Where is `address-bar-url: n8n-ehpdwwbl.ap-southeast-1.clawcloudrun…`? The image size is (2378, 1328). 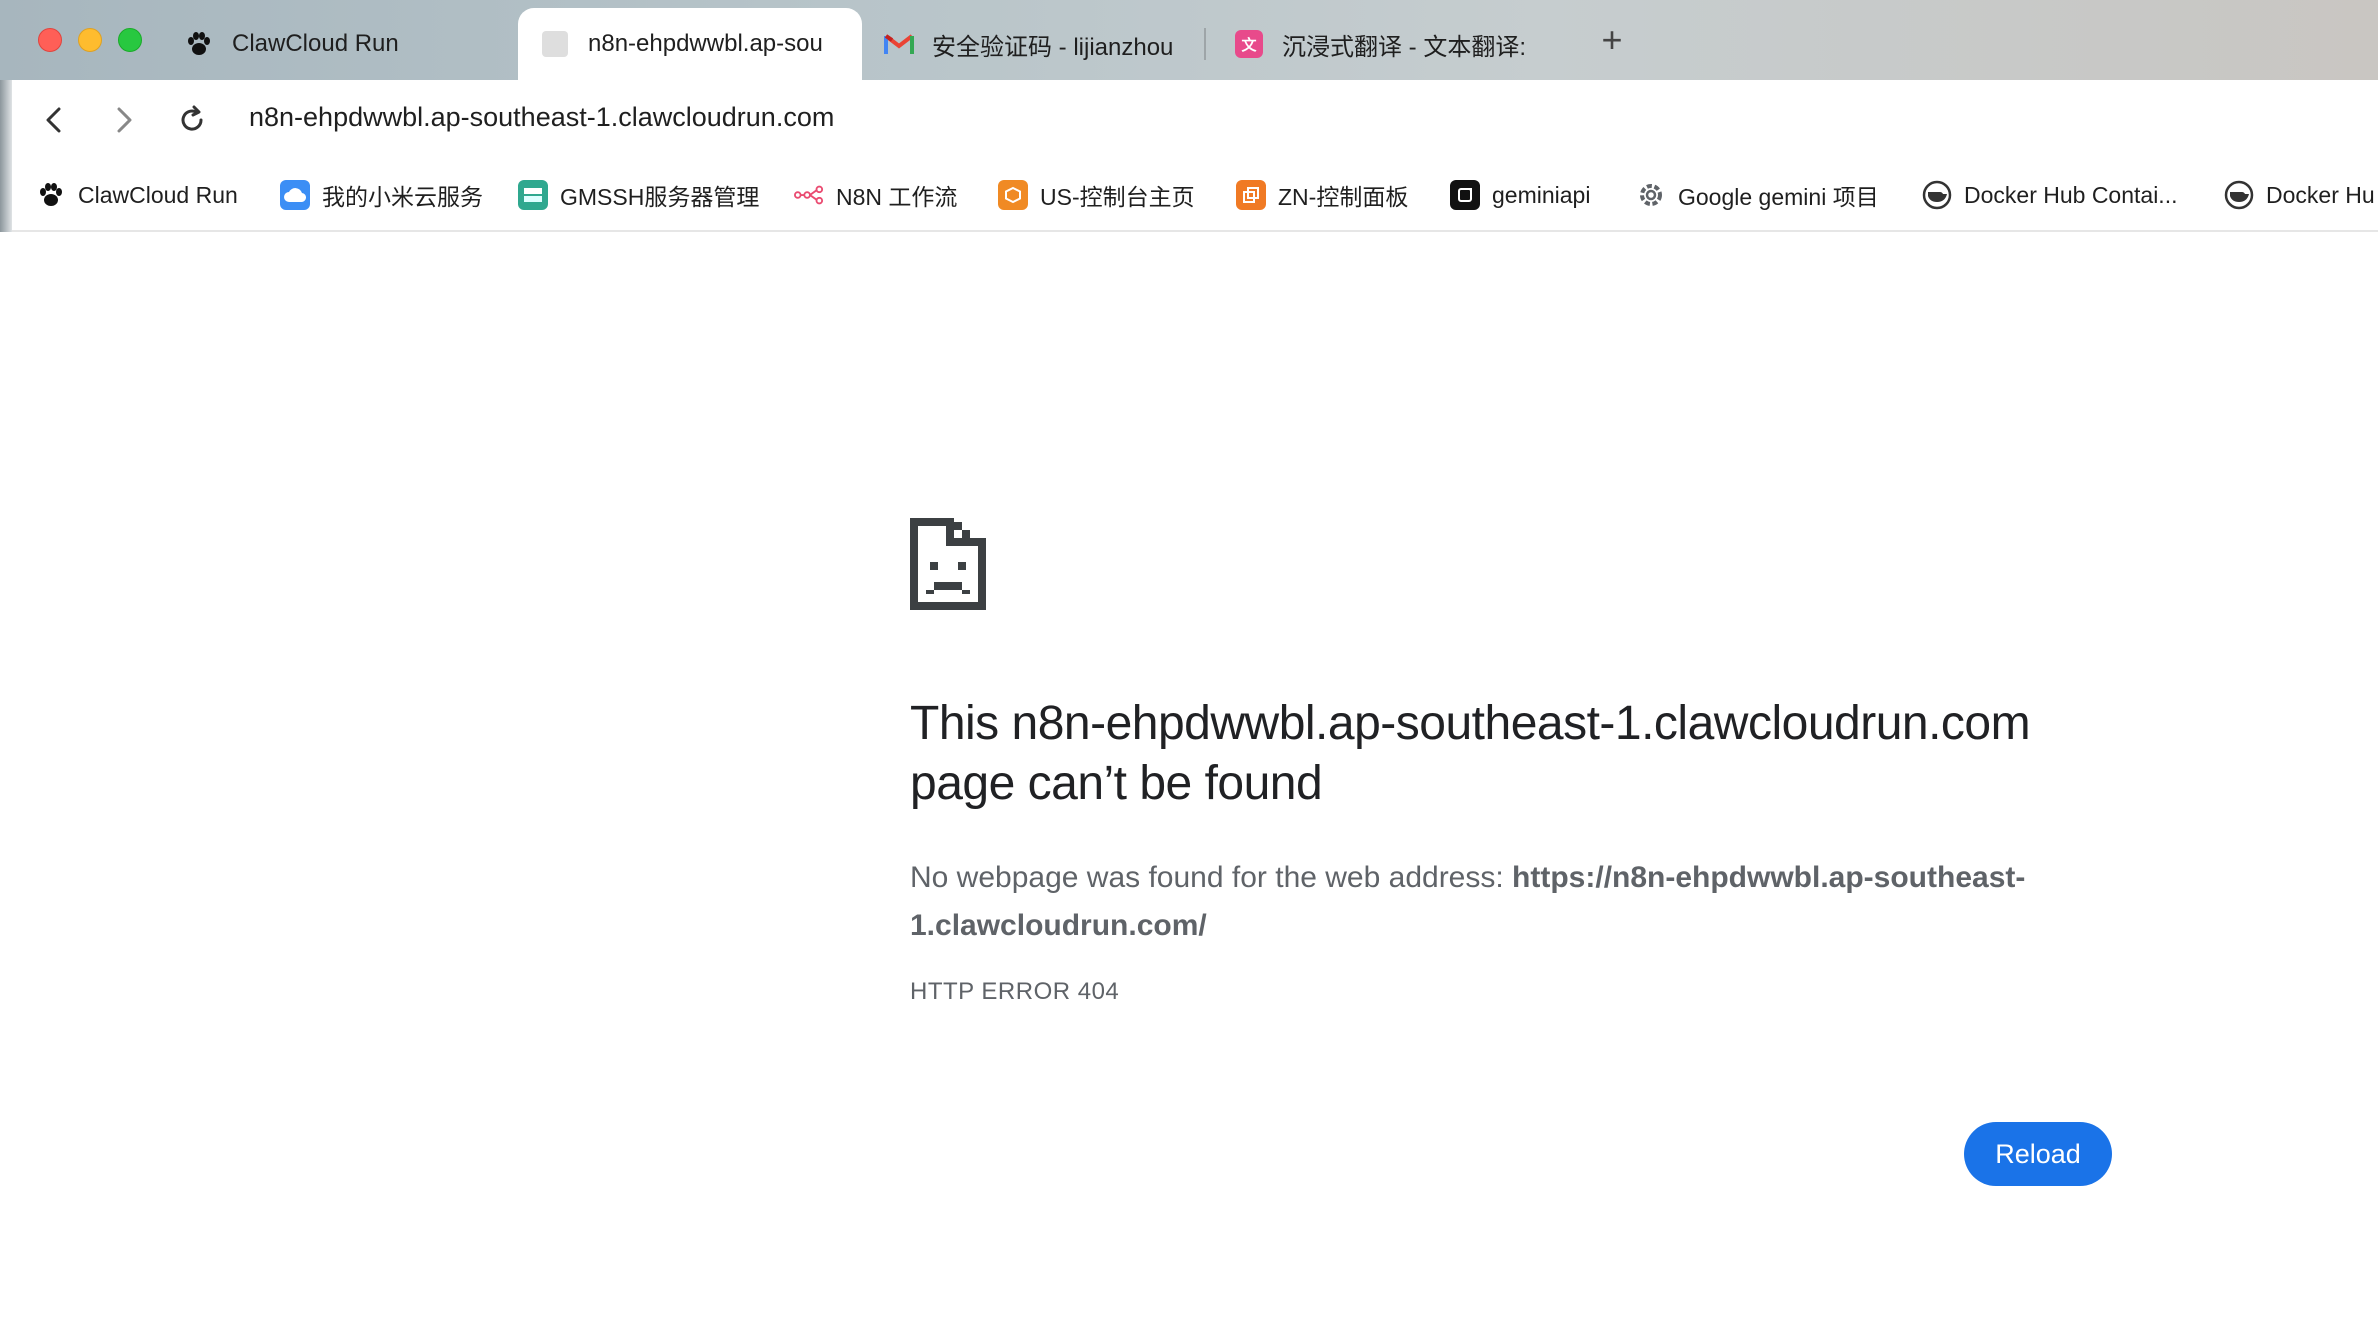 address-bar-url: n8n-ehpdwwbl.ap-southeast-1.clawcloudrun… is located at coordinates (541, 117).